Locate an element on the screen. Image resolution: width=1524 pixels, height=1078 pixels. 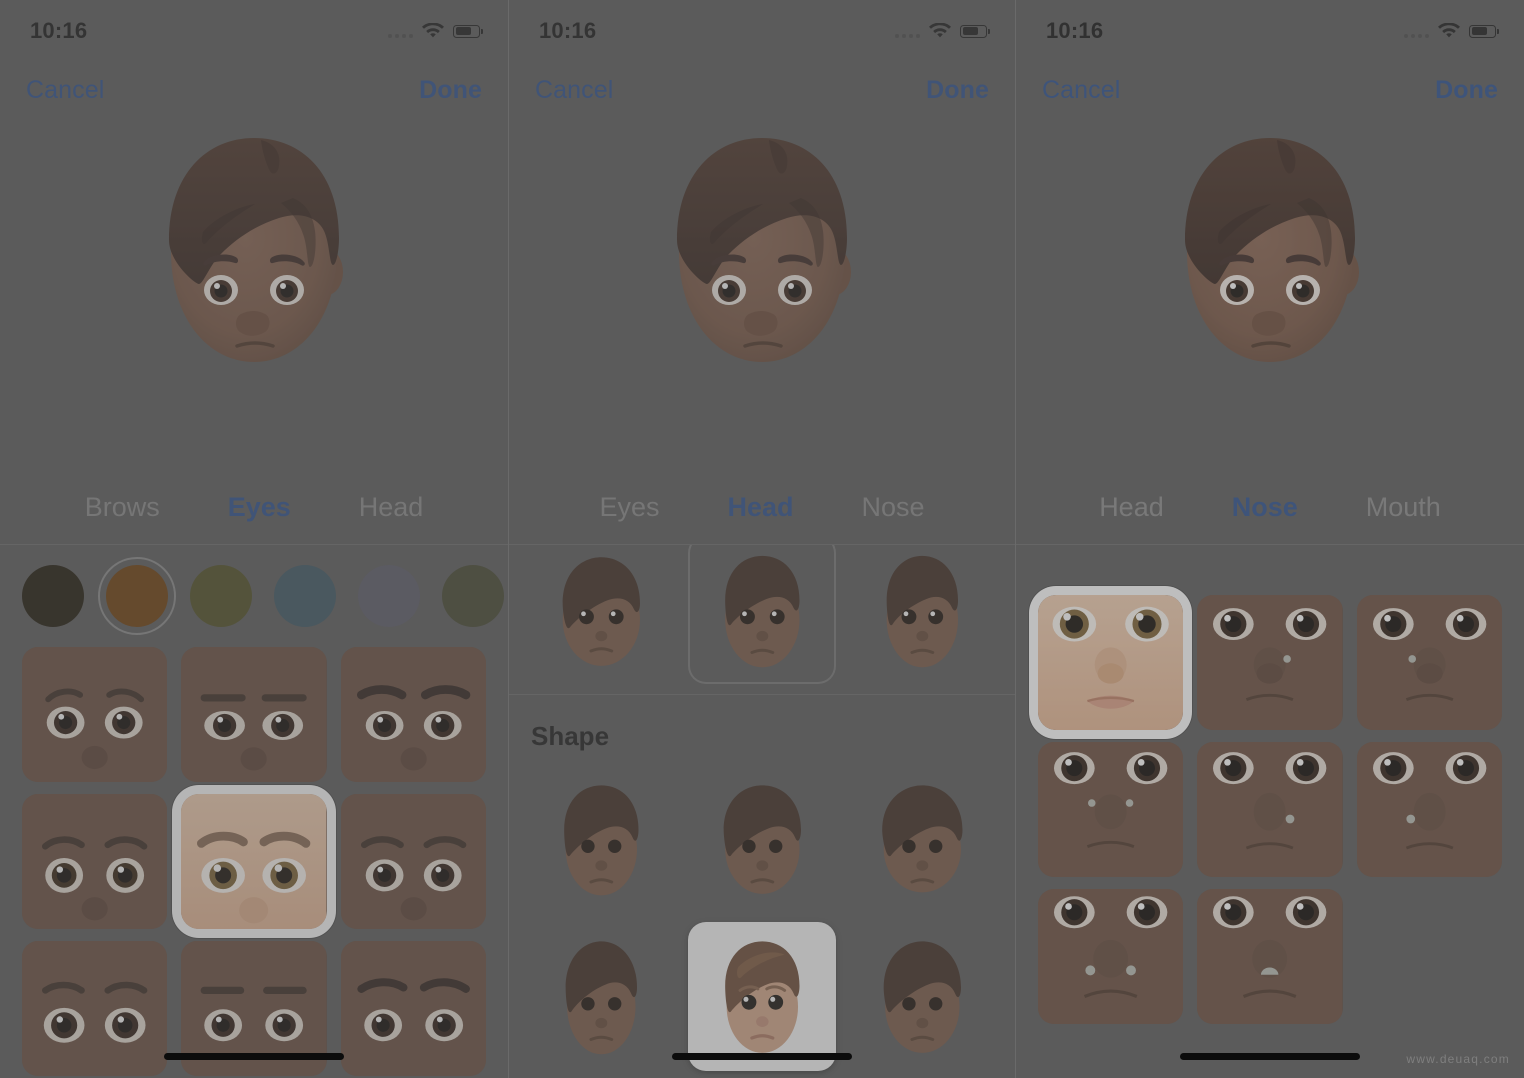
head-age-row is located at coordinates (762, 619).